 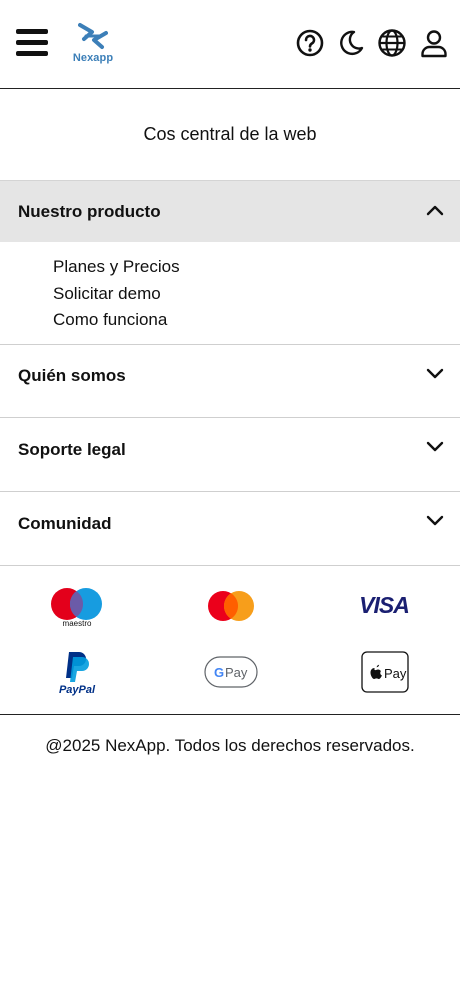 What do you see at coordinates (434, 43) in the screenshot?
I see `user-icon` at bounding box center [434, 43].